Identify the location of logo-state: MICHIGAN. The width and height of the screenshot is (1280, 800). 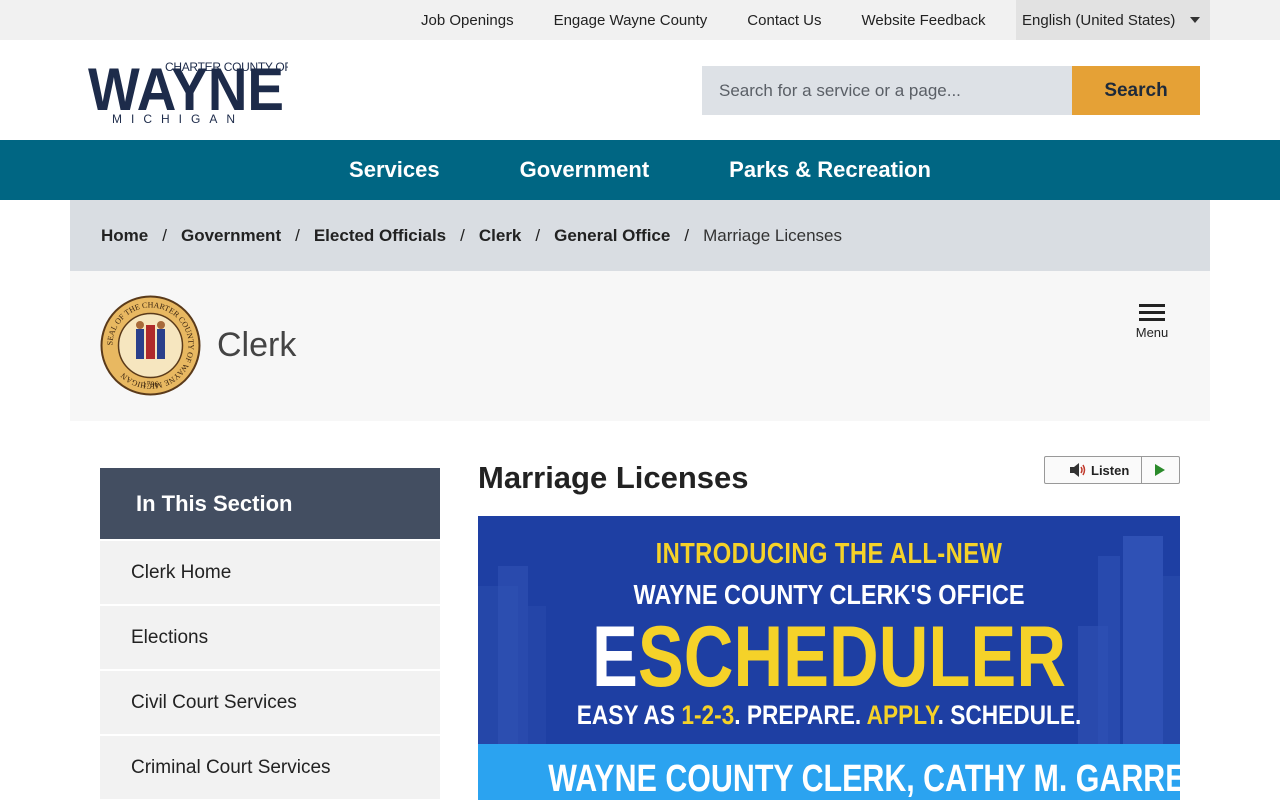
(178, 119).